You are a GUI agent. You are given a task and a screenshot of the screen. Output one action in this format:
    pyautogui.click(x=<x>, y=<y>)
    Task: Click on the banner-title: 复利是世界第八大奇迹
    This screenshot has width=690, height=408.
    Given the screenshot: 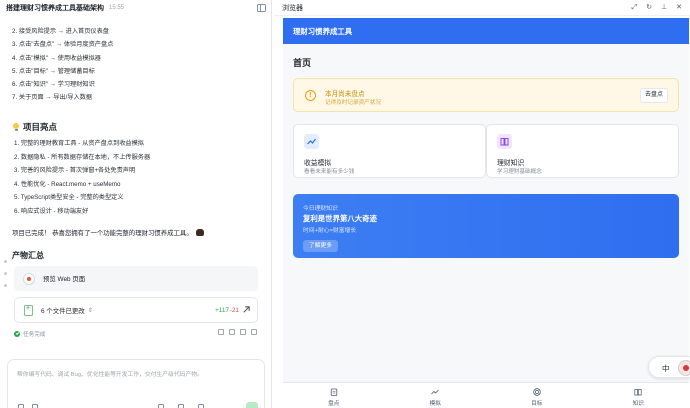 What is the action you would take?
    pyautogui.click(x=340, y=218)
    